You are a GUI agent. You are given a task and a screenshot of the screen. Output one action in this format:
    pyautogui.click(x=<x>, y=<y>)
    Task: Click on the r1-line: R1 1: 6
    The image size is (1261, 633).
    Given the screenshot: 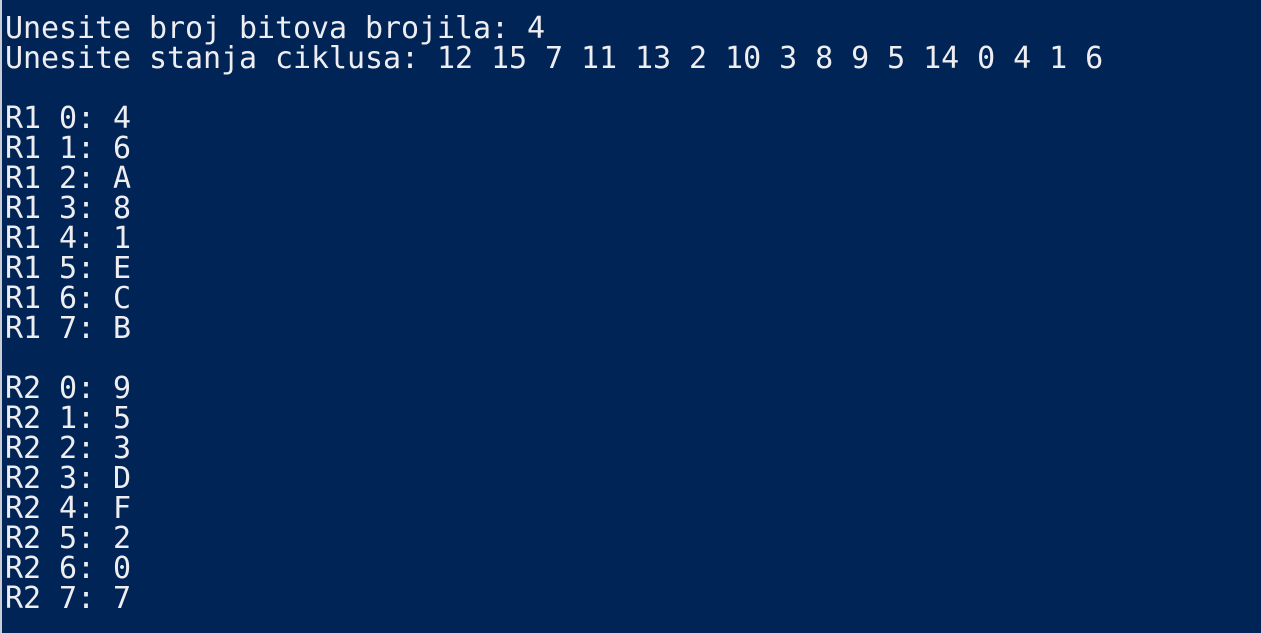 What is the action you would take?
    pyautogui.click(x=68, y=148)
    